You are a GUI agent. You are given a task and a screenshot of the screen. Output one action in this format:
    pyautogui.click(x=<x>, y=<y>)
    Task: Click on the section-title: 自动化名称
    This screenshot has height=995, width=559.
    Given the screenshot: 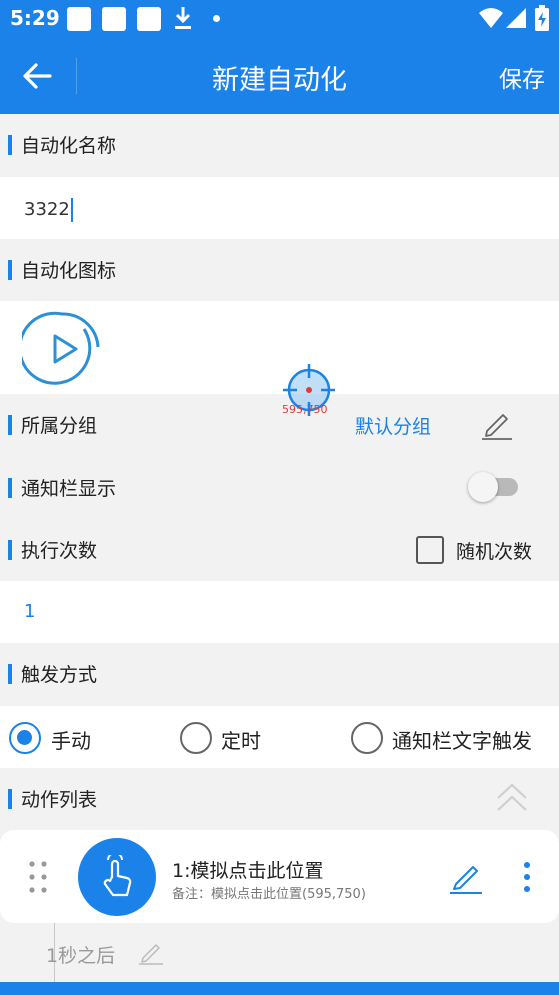 What is the action you would take?
    pyautogui.click(x=69, y=146)
    